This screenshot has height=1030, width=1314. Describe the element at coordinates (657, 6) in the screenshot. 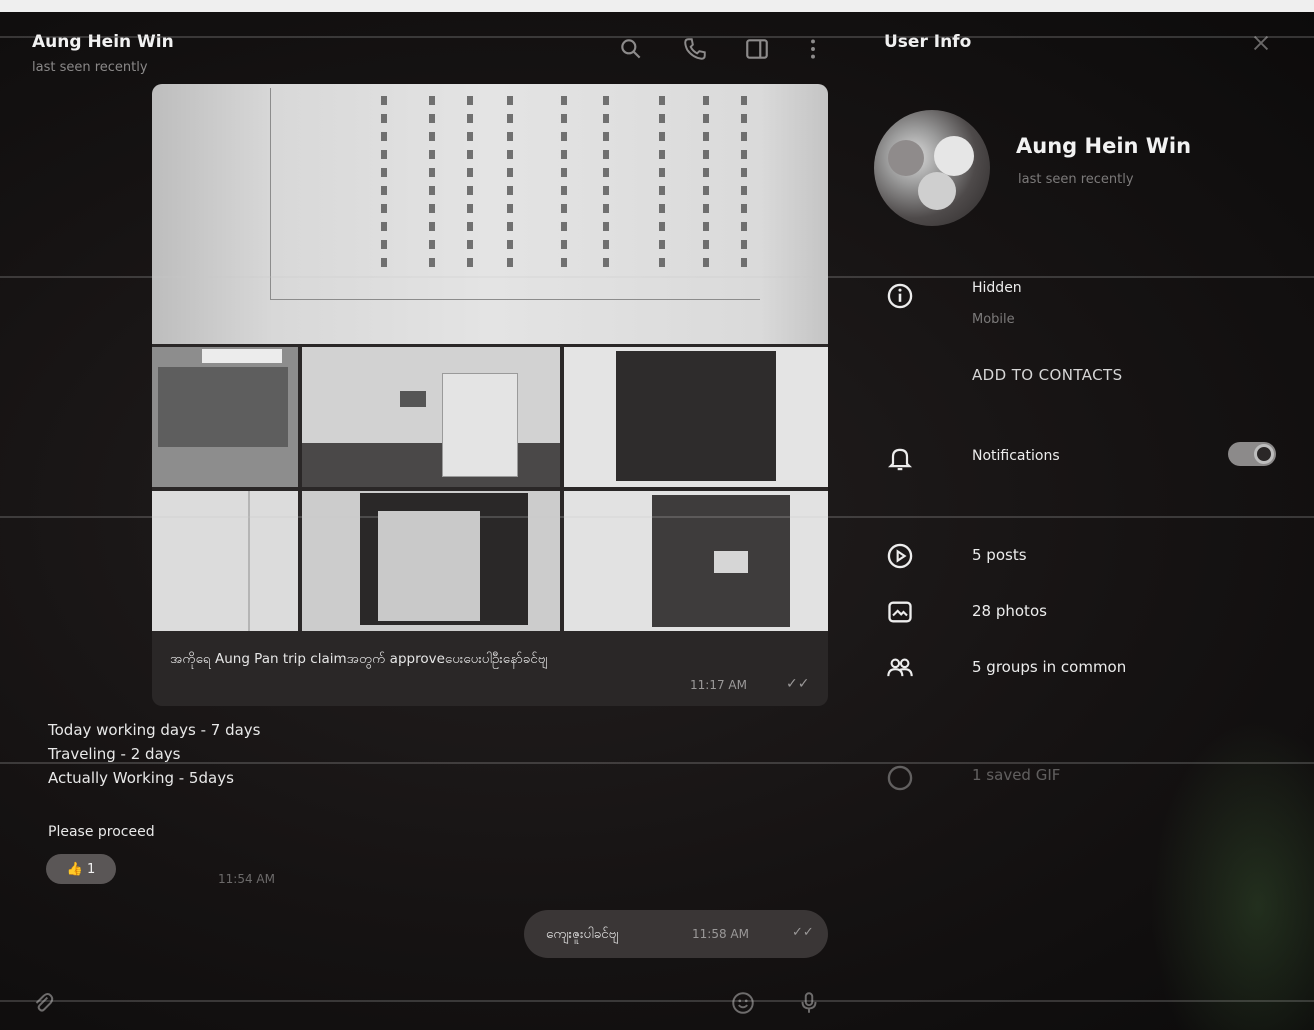

I see `monitor-bezel` at that location.